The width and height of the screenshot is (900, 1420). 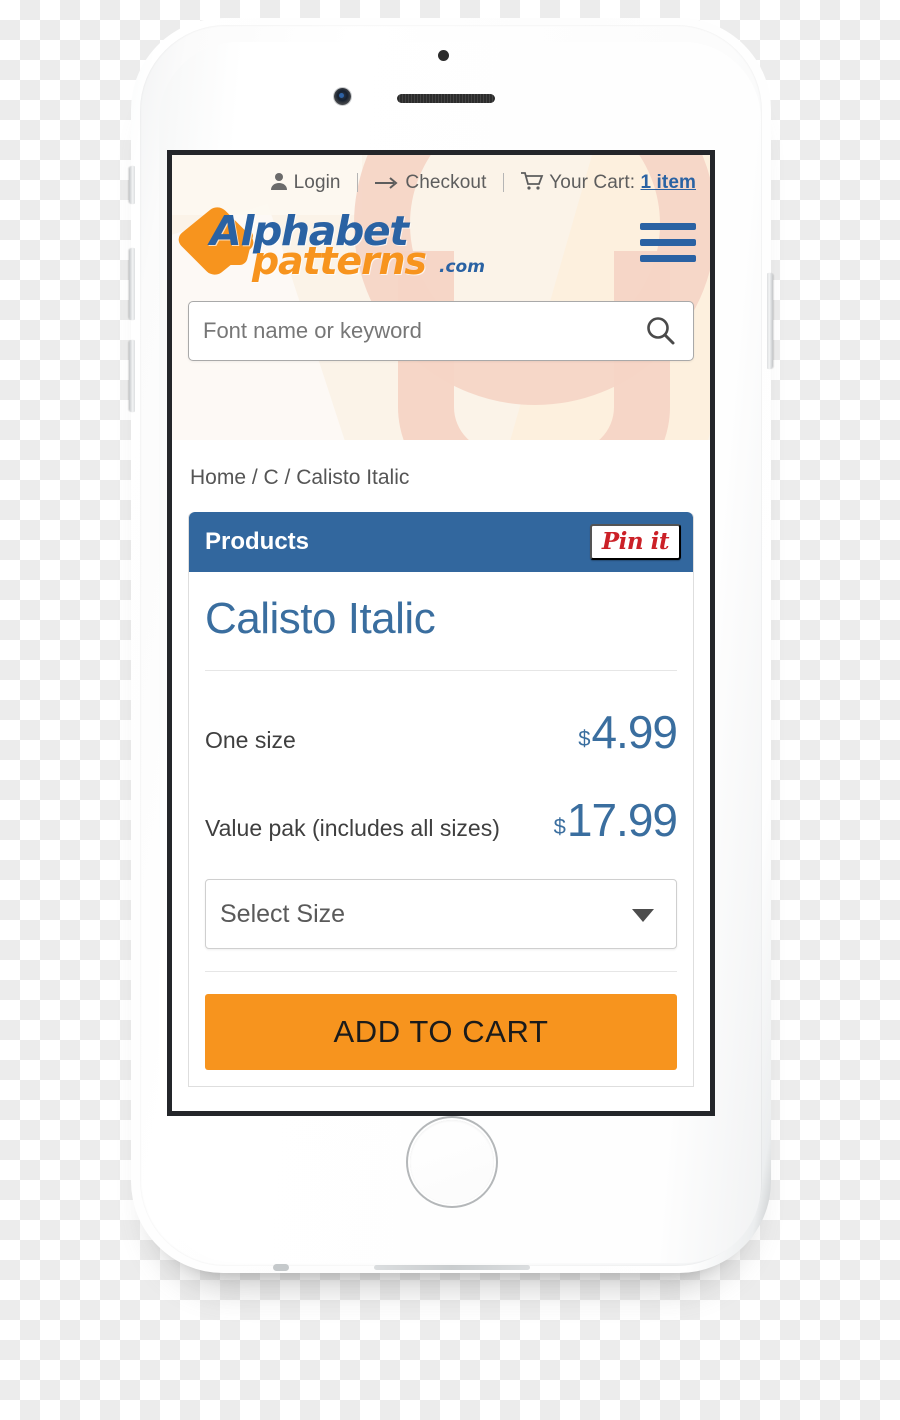 I want to click on proximity-sensor, so click(x=443, y=55).